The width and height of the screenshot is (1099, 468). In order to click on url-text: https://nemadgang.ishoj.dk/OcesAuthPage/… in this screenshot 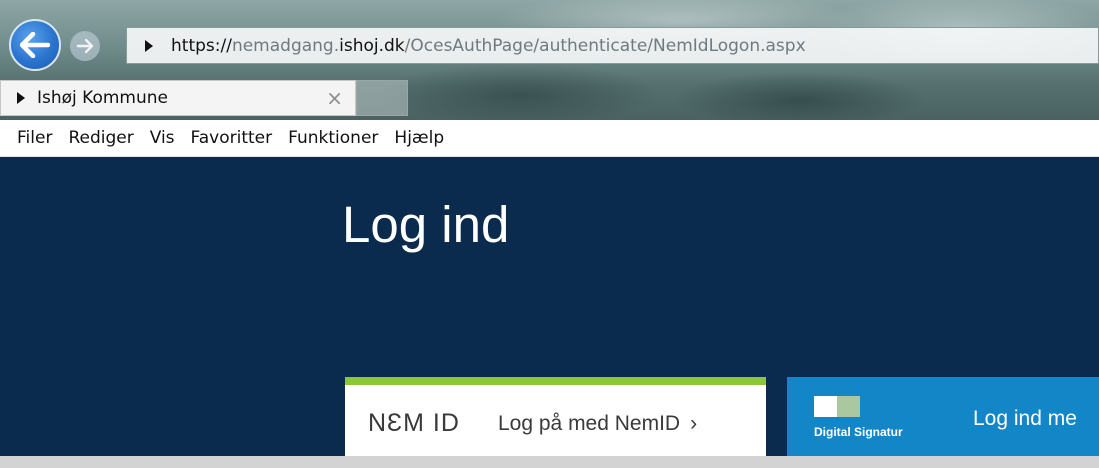, I will do `click(488, 46)`.